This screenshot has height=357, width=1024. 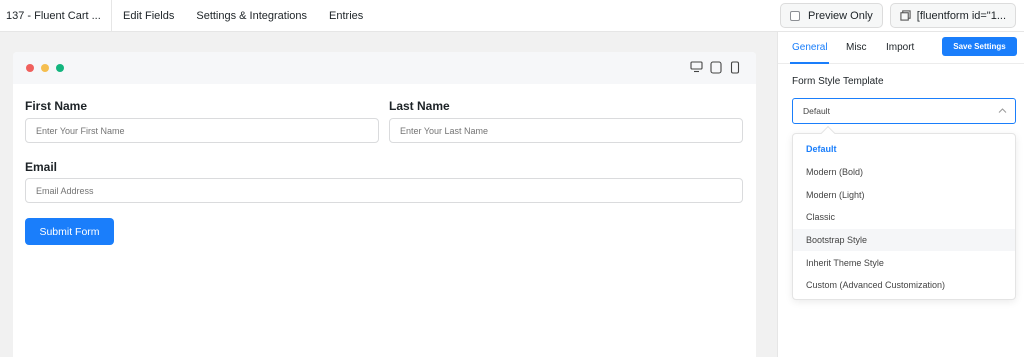 I want to click on option-bootstrap-style: Bootstrap Style, so click(x=904, y=240).